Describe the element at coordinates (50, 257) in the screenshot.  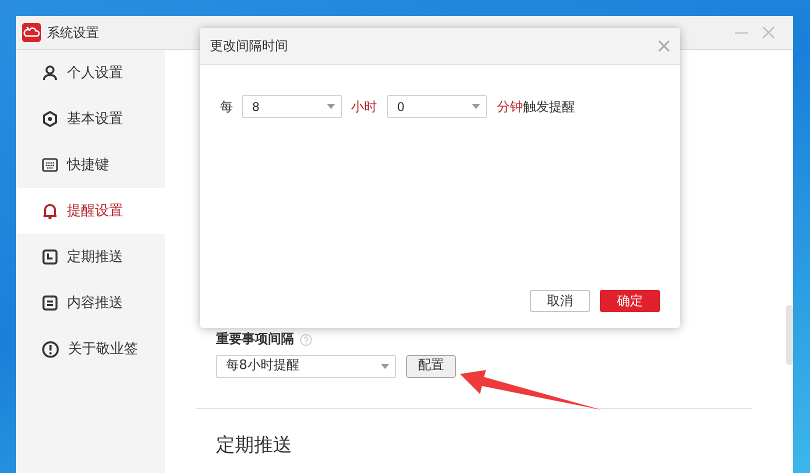
I see `clock-icon` at that location.